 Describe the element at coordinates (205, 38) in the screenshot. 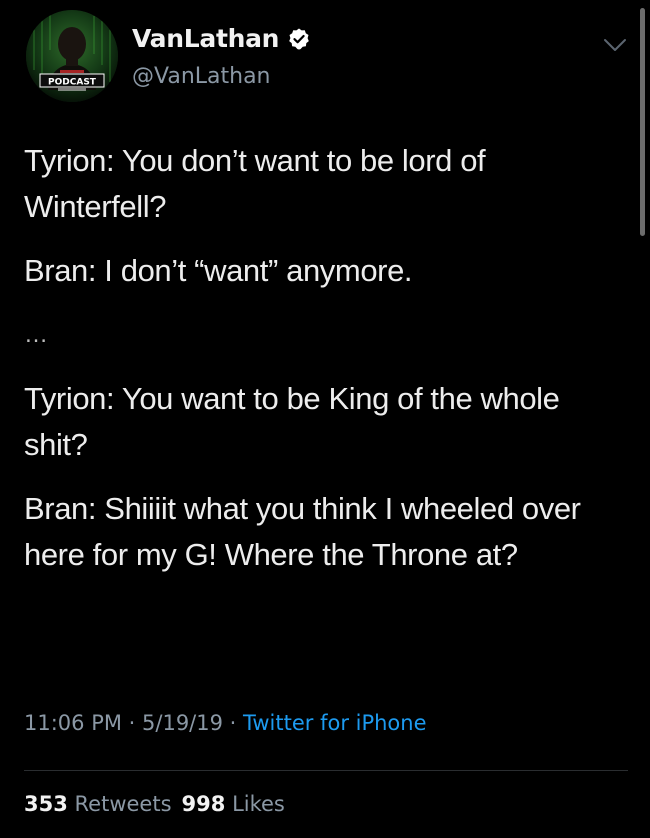

I see `display-name: VanLathan` at that location.